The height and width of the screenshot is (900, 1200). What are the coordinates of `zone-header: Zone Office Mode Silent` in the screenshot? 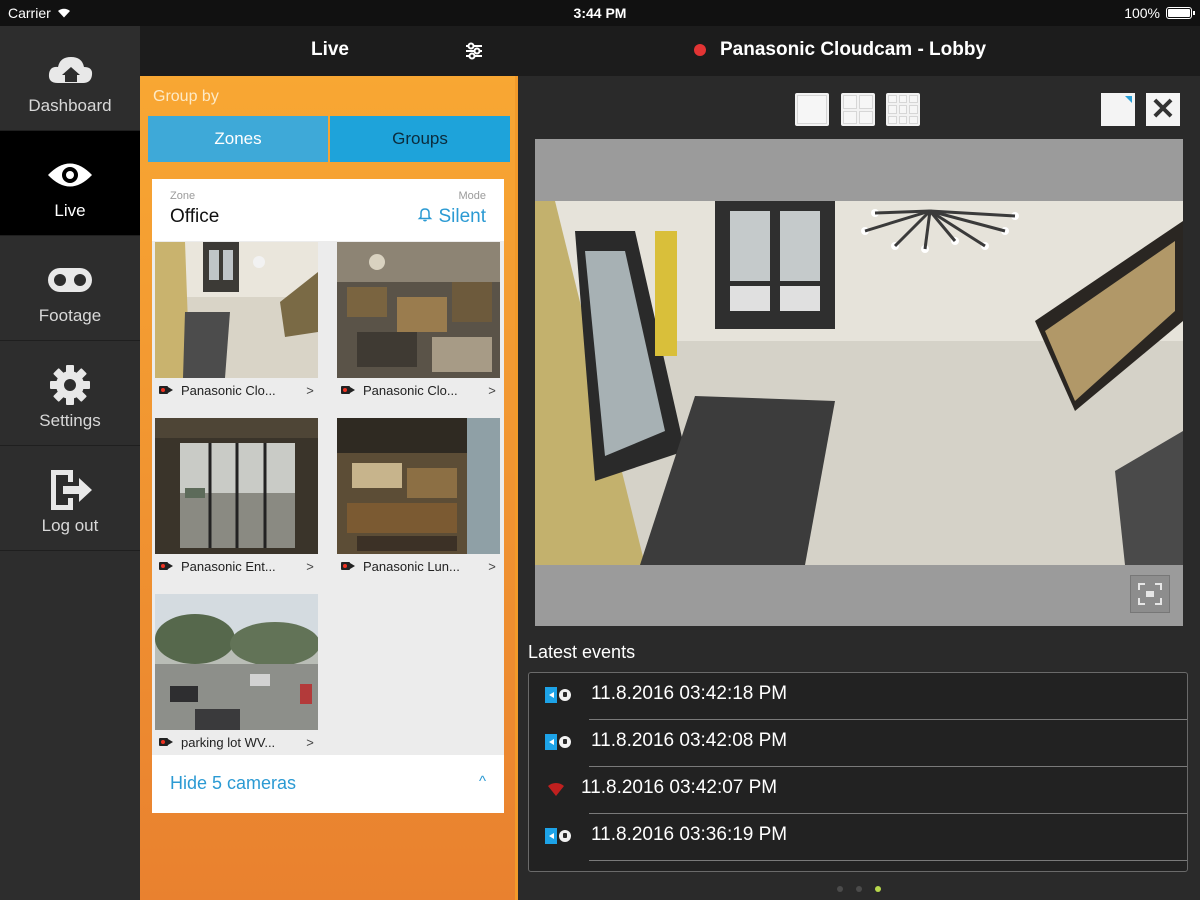 It's located at (328, 210).